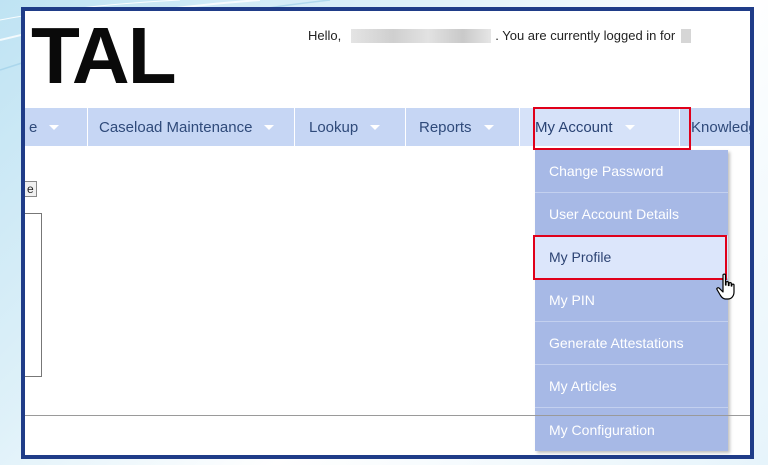  I want to click on menu-item-label: User Account Details, so click(614, 214).